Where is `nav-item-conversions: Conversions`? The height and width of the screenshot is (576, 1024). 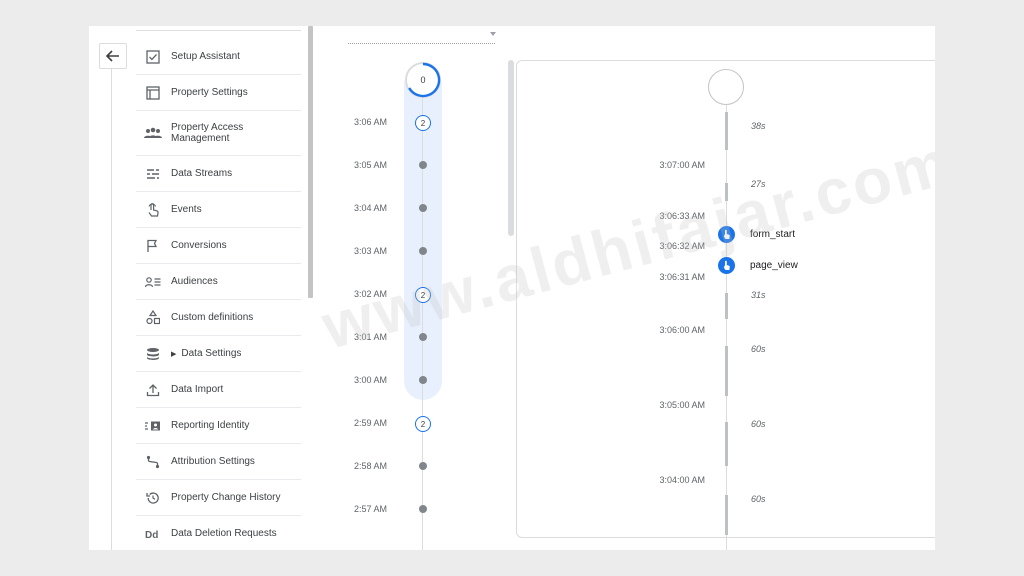
nav-item-conversions: Conversions is located at coordinates (218, 246).